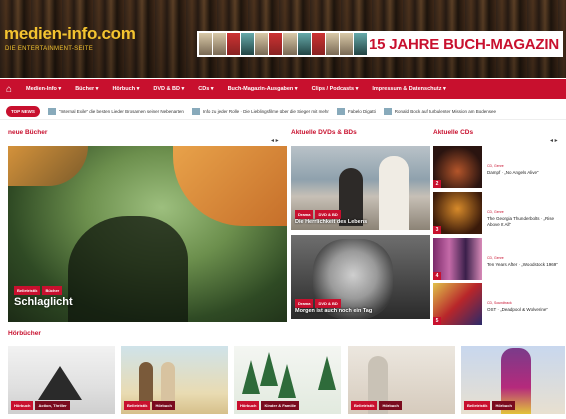  I want to click on audiobook-card: Hörbuch Kinder & Familie, so click(287, 380).